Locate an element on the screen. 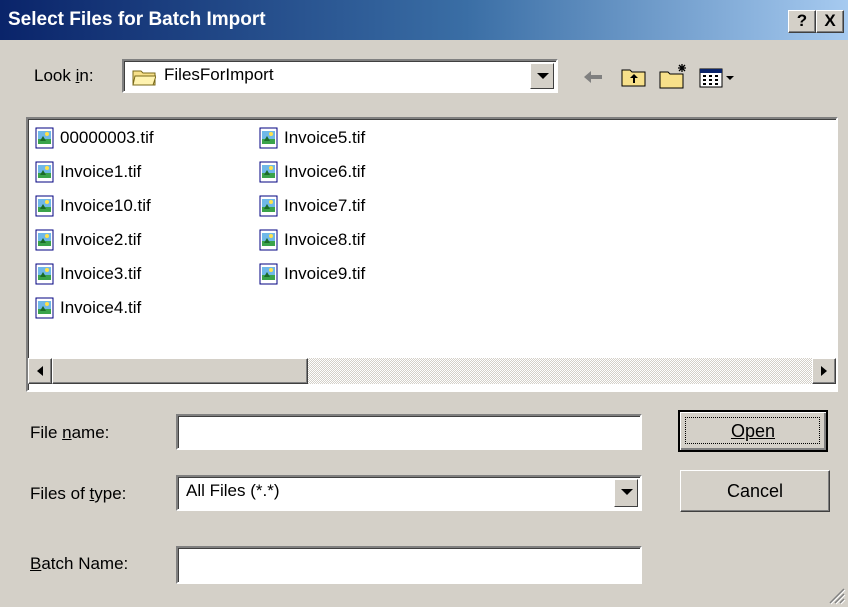 This screenshot has width=848, height=607. open-label: Open is located at coordinates (753, 431).